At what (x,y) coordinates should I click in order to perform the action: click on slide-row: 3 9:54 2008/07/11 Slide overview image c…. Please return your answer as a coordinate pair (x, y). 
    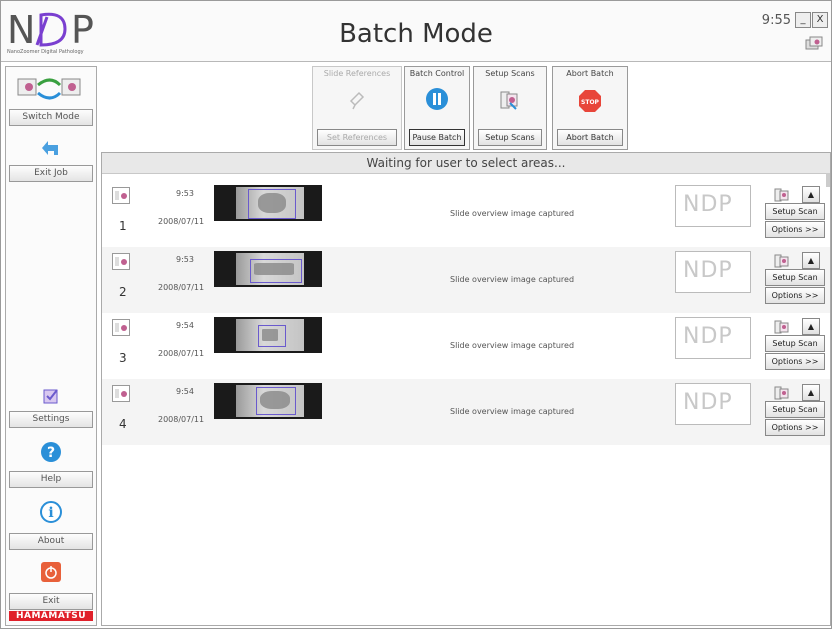
    Looking at the image, I should click on (466, 346).